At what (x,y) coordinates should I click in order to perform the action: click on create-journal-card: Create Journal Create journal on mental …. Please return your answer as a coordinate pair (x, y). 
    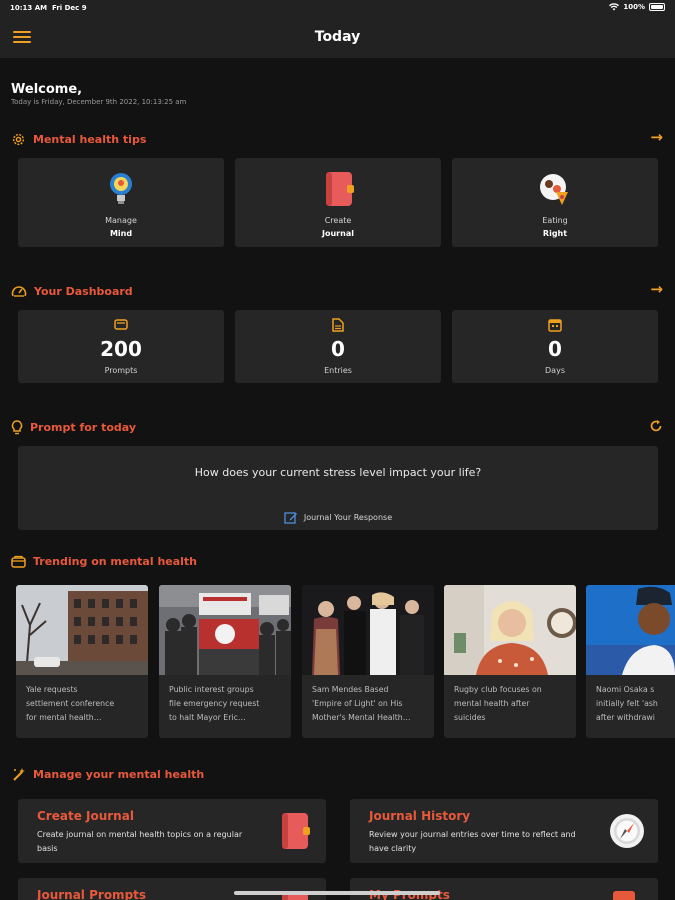
    Looking at the image, I should click on (172, 831).